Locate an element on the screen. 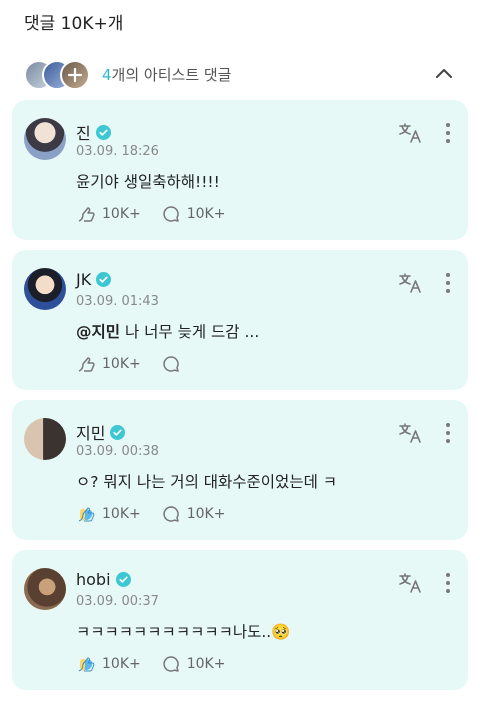 The image size is (480, 713). author-name: JK is located at coordinates (83, 279).